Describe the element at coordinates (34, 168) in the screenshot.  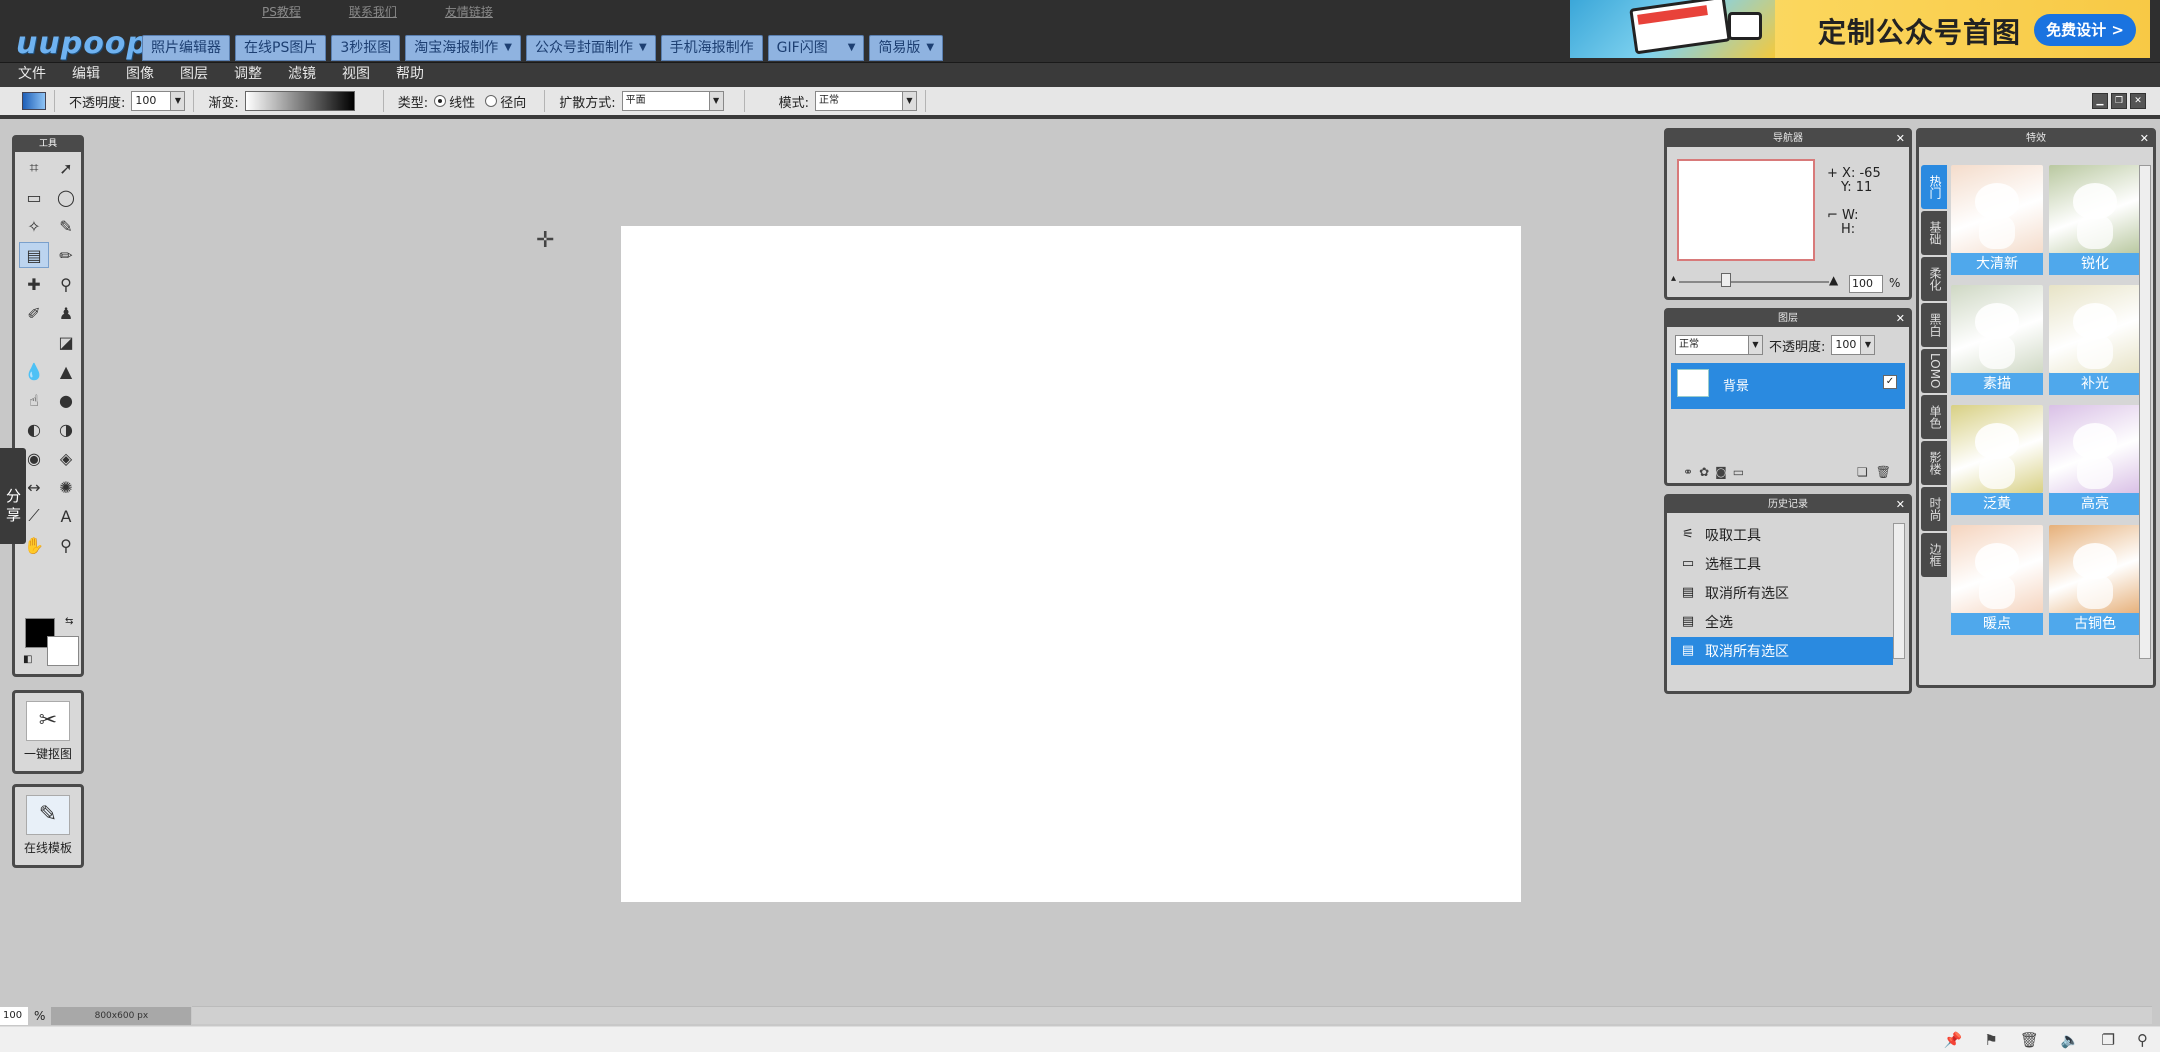
I see `crop-icon: ⌗` at that location.